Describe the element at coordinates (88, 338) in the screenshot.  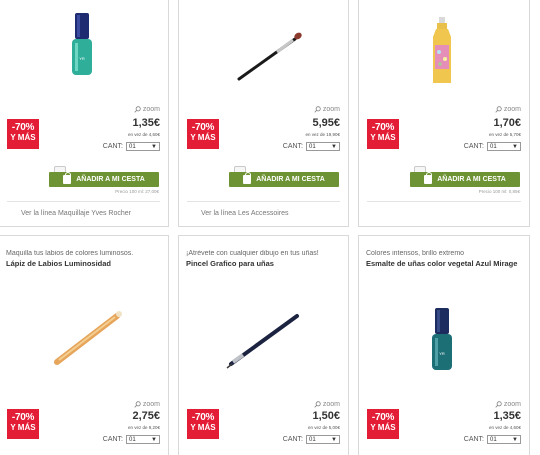
I see `lip-pencil-image` at that location.